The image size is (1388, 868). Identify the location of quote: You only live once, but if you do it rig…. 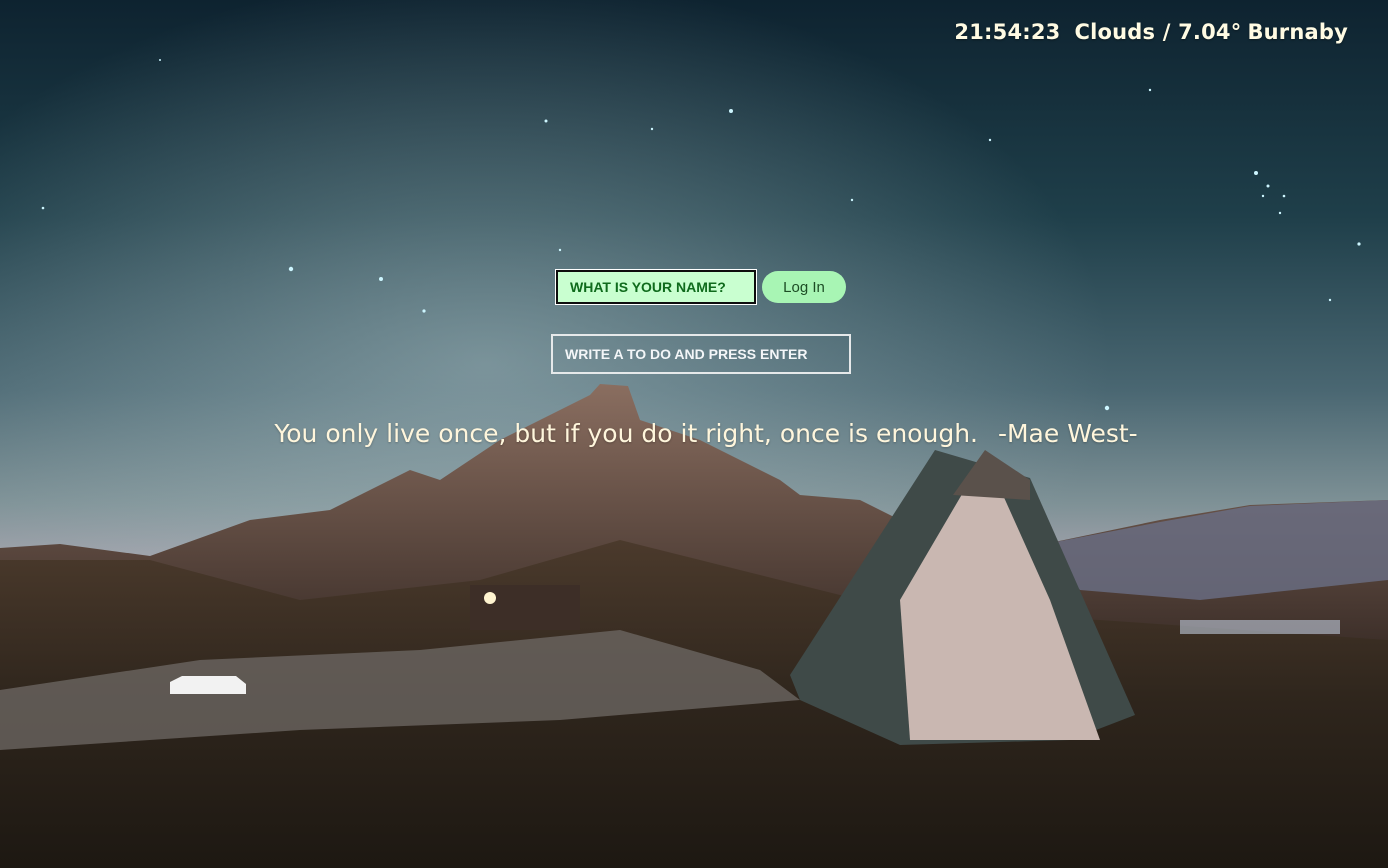
(694, 433).